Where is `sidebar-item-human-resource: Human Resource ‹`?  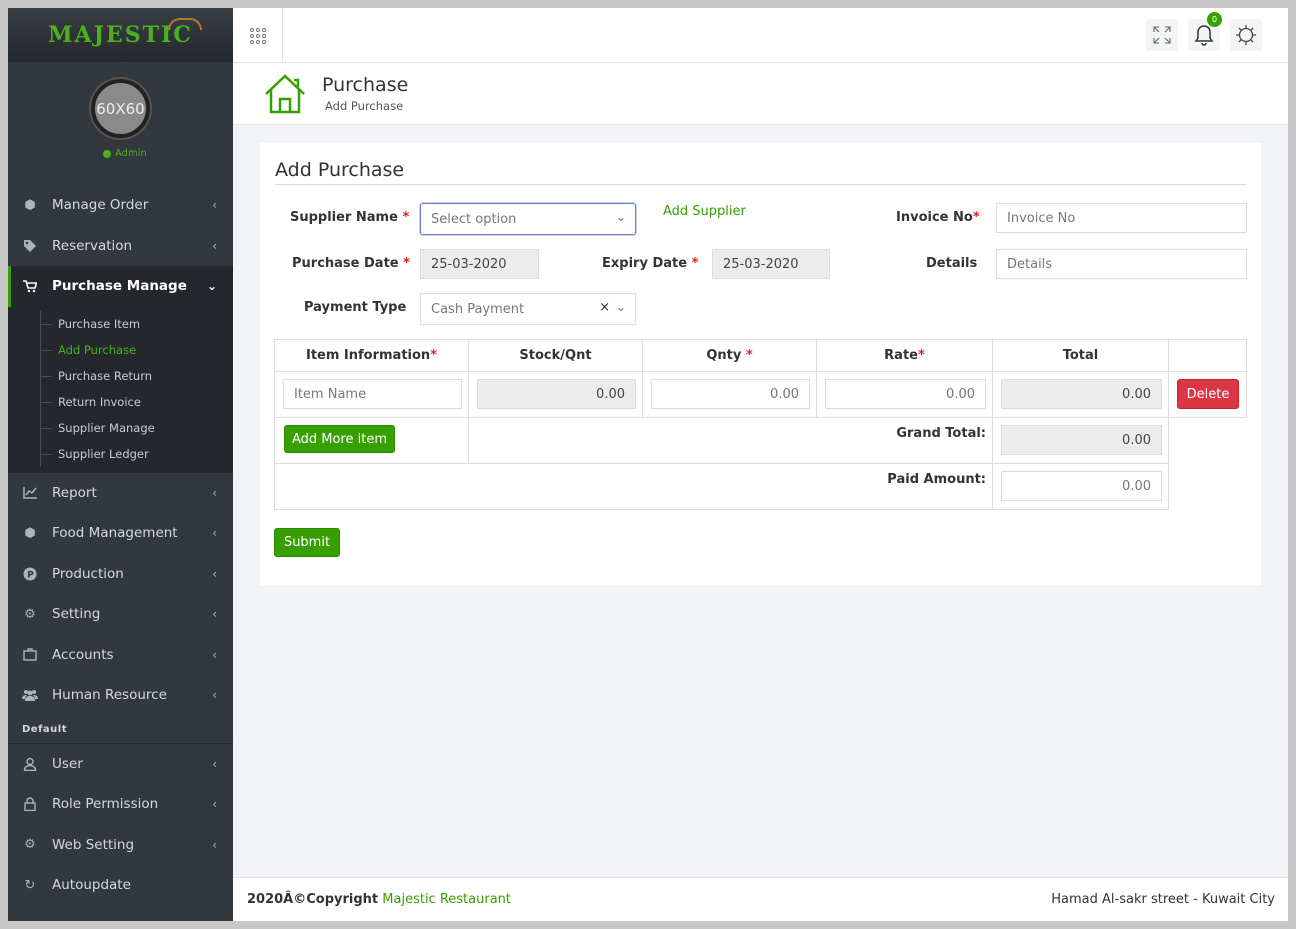
sidebar-item-human-resource: Human Resource ‹ is located at coordinates (120, 695).